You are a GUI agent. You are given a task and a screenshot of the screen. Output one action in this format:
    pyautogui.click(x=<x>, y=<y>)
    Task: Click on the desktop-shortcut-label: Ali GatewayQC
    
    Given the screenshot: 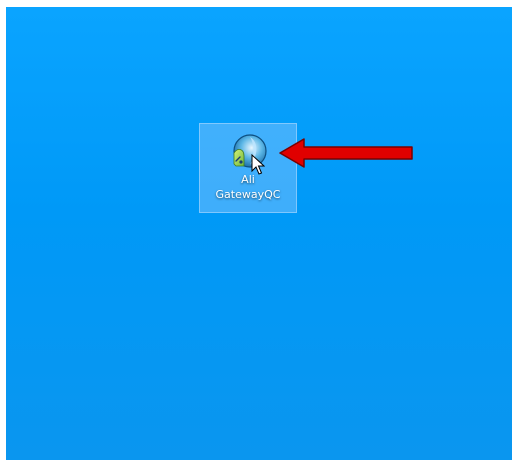 What is the action you would take?
    pyautogui.click(x=248, y=187)
    